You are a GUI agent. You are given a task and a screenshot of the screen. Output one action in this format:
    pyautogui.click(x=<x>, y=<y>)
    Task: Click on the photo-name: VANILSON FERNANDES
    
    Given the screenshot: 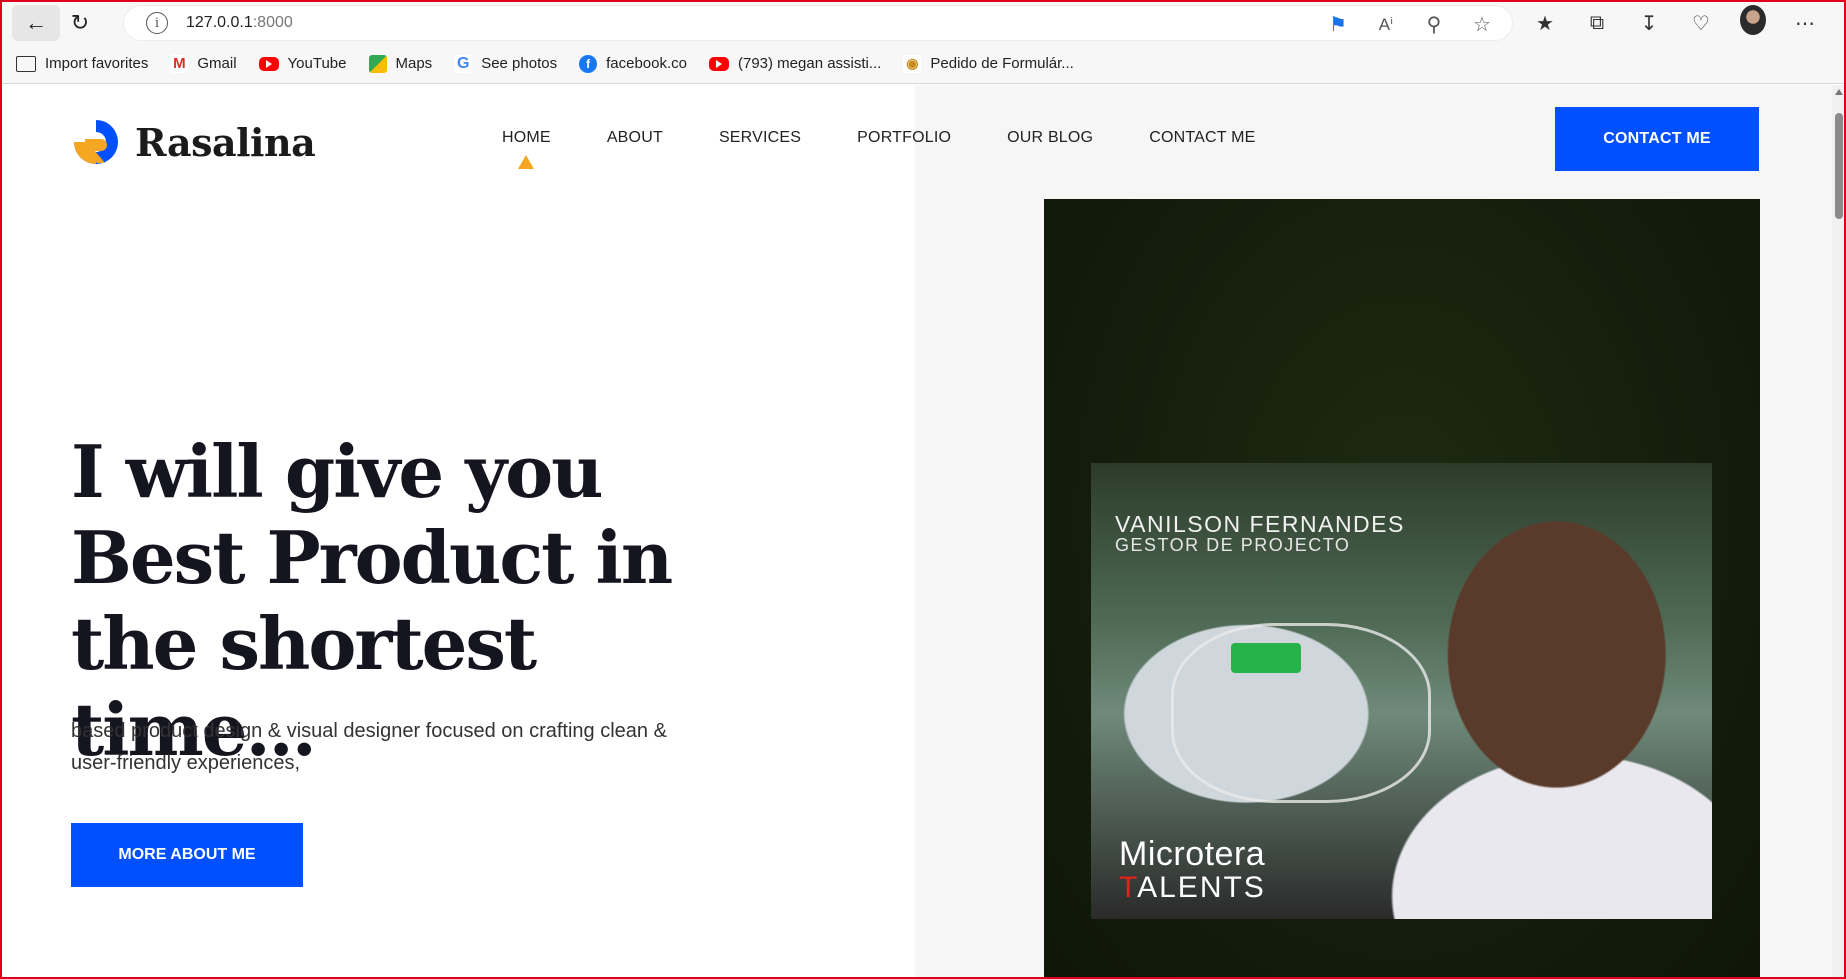 What is the action you would take?
    pyautogui.click(x=1260, y=524)
    